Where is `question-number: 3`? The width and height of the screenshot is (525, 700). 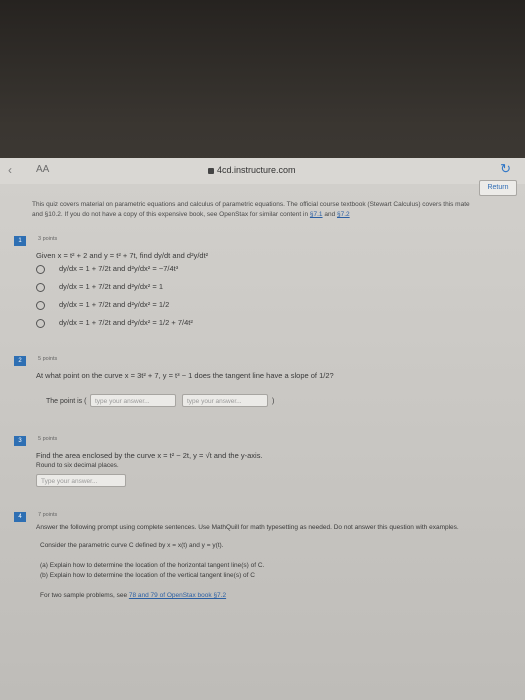 question-number: 3 is located at coordinates (20, 441).